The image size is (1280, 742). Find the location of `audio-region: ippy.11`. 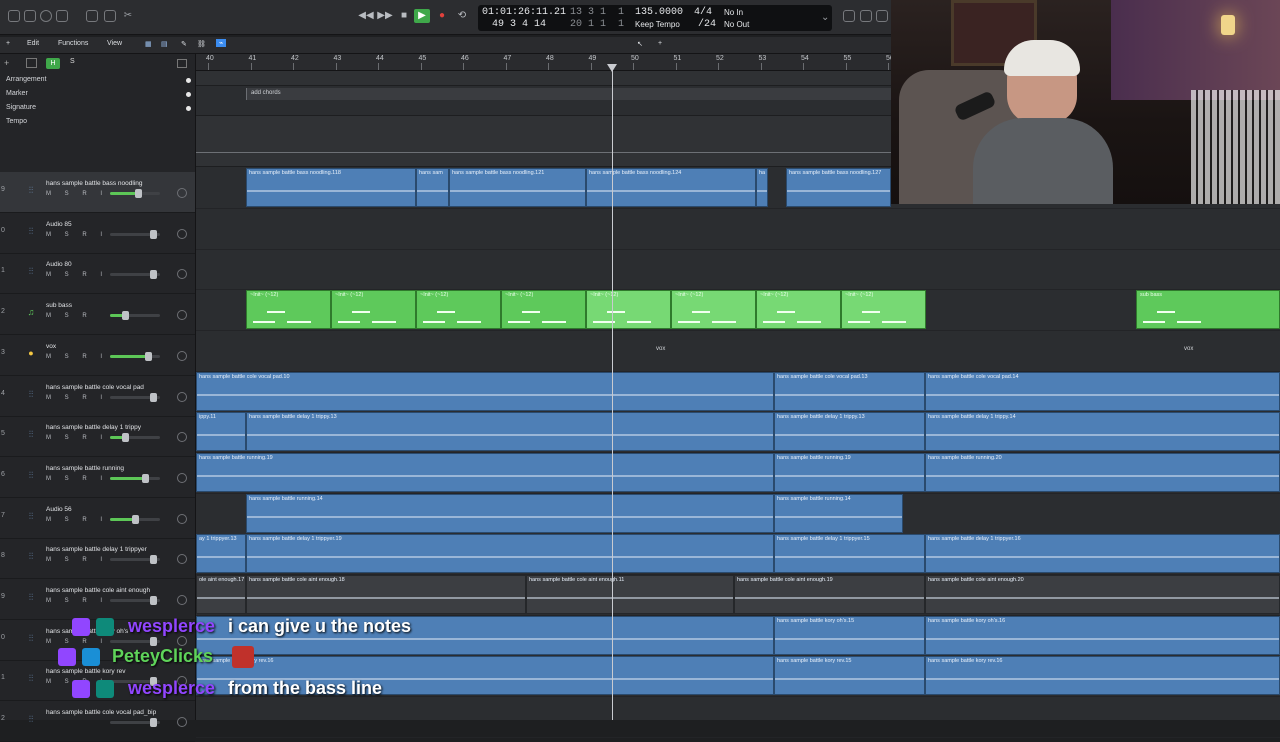

audio-region: ippy.11 is located at coordinates (221, 432).